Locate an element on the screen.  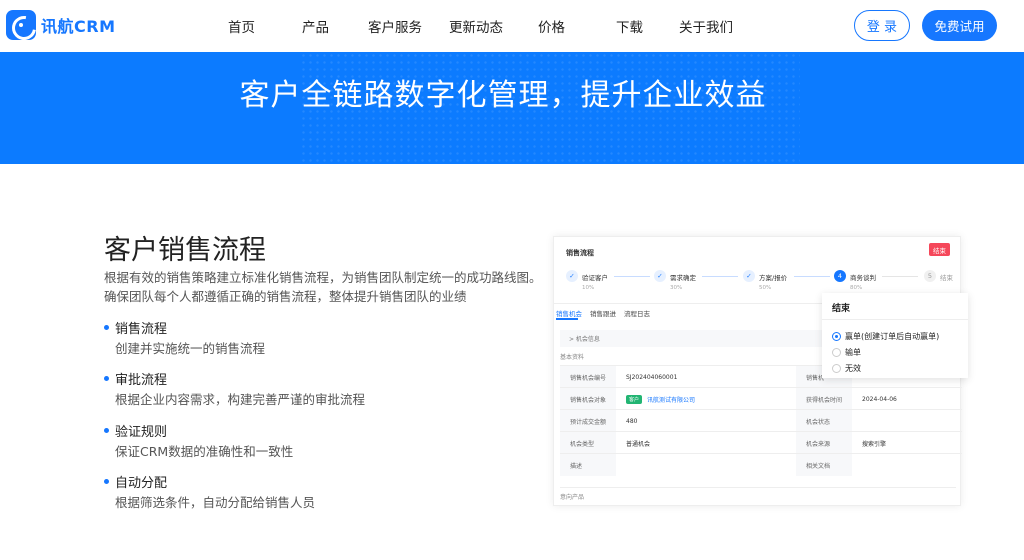
feature-description: 根据筛选条件，自动分配给销售人员 is located at coordinates (215, 502).